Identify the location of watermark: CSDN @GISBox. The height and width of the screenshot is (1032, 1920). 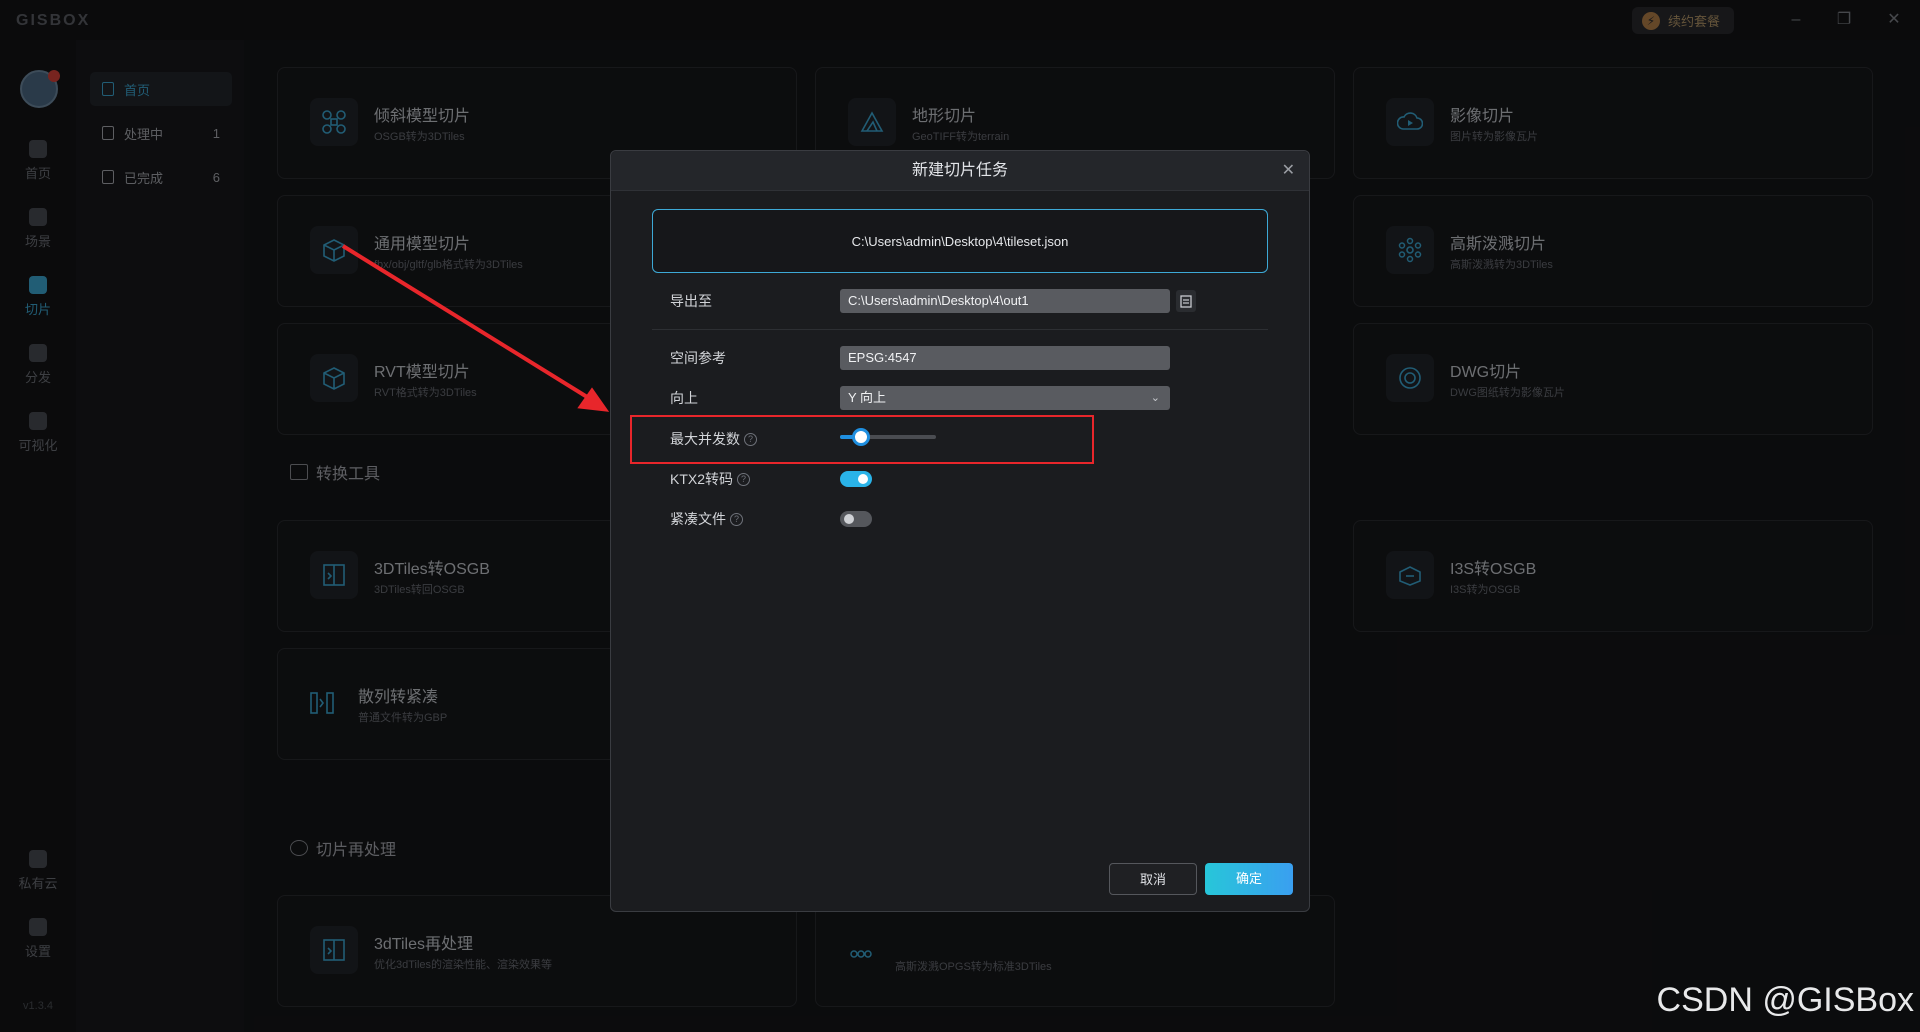
(1785, 1000).